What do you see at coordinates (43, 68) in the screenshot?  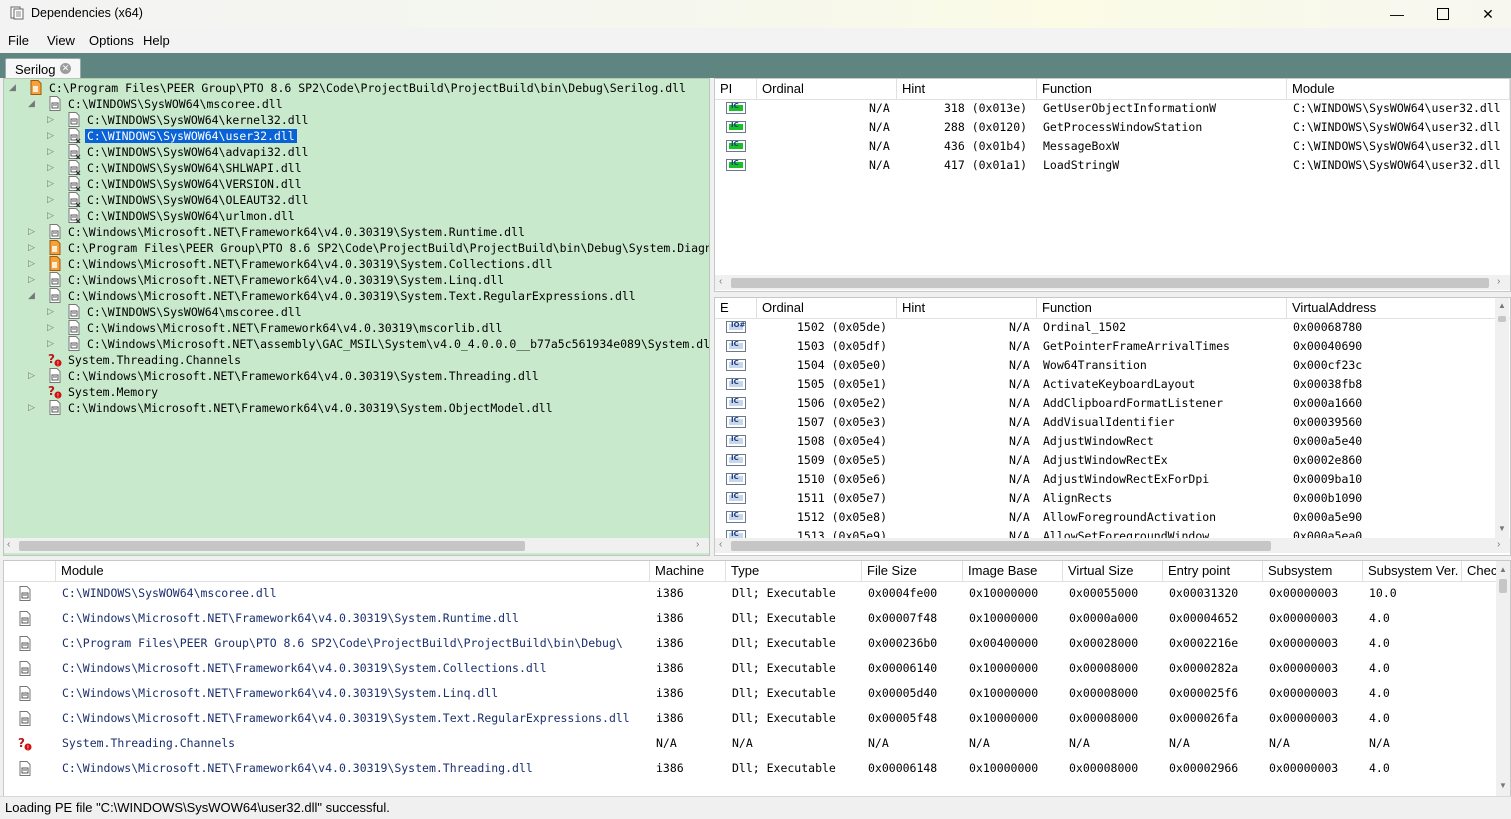 I see `tab-serilog: Serilog ✕` at bounding box center [43, 68].